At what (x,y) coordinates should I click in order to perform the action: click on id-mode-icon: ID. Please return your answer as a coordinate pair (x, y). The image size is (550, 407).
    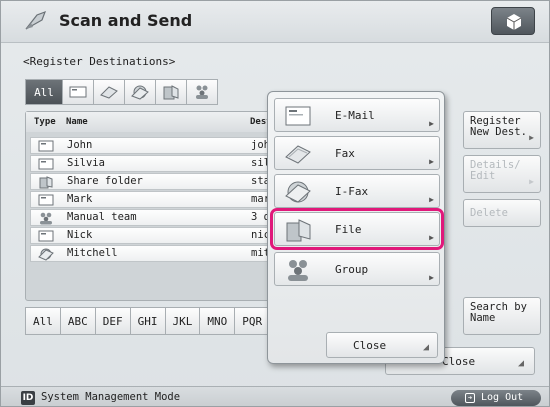
    Looking at the image, I should click on (28, 398).